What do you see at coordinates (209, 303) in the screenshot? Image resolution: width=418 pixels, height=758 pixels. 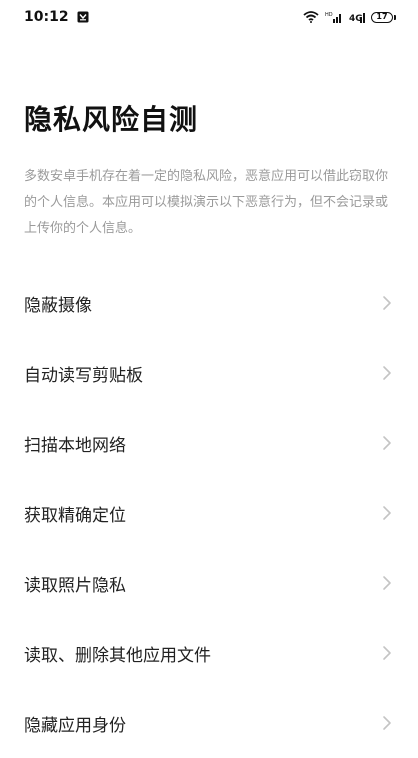 I see `menu-item-hidden-camera: 隐蔽摄像` at bounding box center [209, 303].